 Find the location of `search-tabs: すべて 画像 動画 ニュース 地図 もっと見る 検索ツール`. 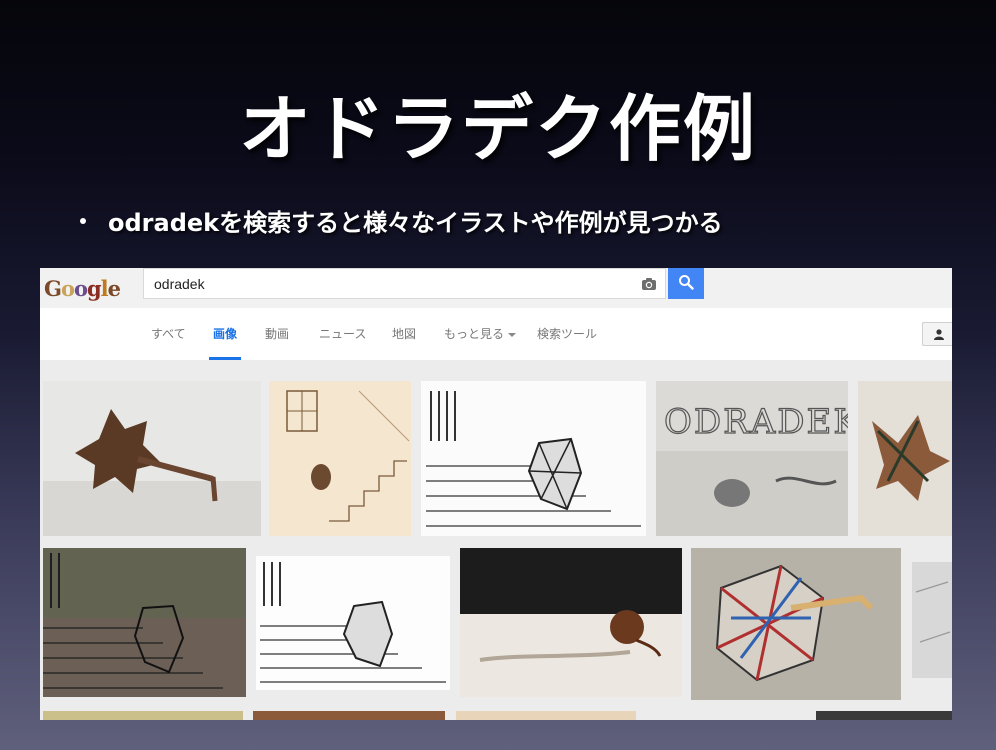

search-tabs: すべて 画像 動画 ニュース 地図 もっと見る 検索ツール is located at coordinates (496, 334).